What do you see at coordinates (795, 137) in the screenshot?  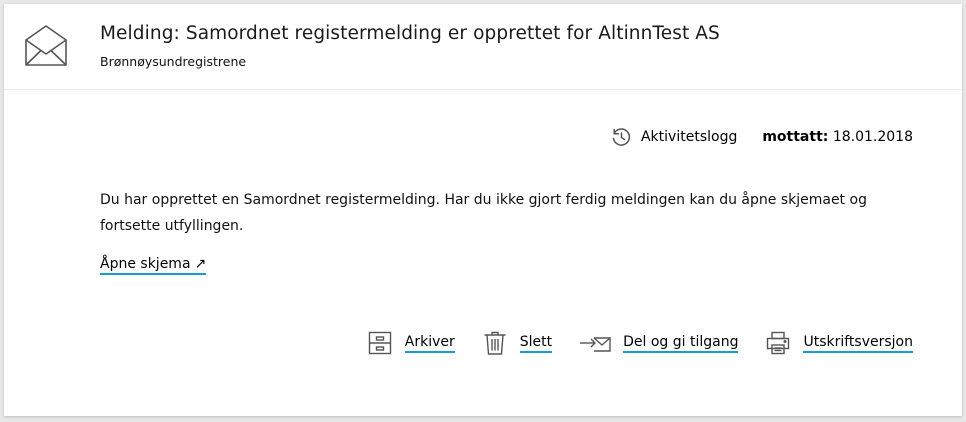 I see `received-label: mottatt:` at bounding box center [795, 137].